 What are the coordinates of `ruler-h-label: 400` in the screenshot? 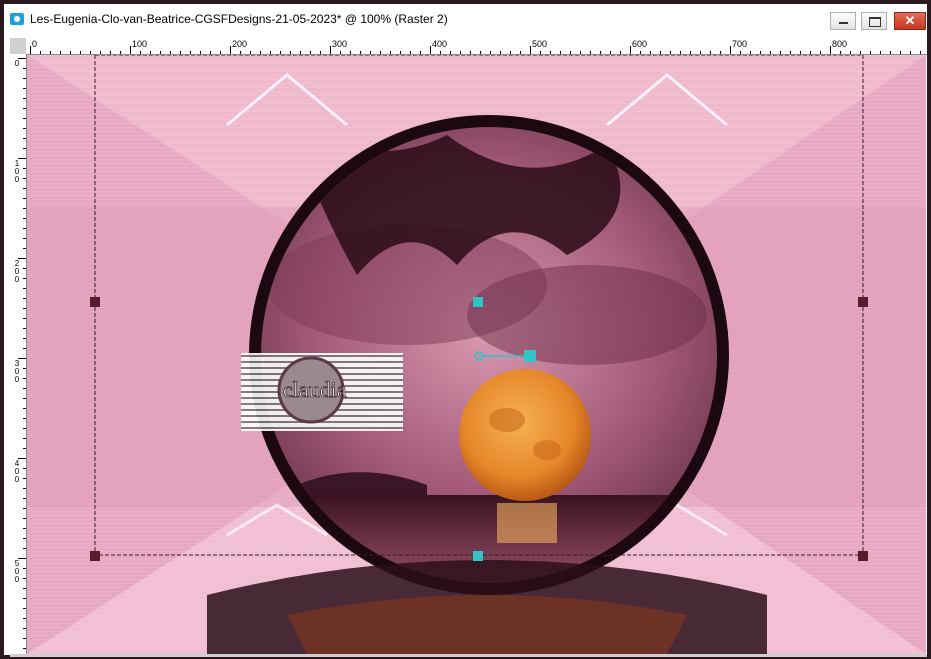 It's located at (440, 44).